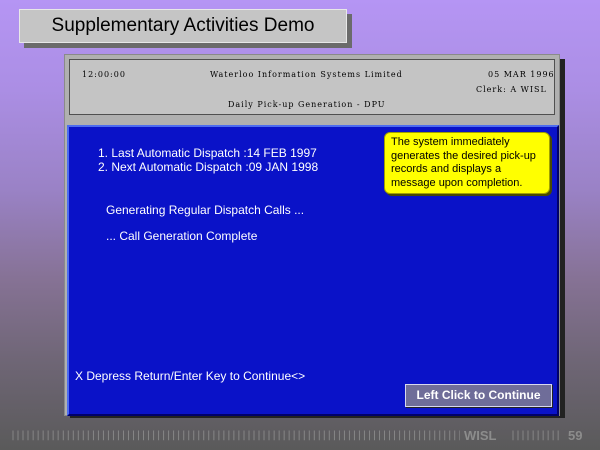 The height and width of the screenshot is (450, 600). Describe the element at coordinates (307, 104) in the screenshot. I see `header-screen-title: Daily Pick-up Generation - DPU` at that location.